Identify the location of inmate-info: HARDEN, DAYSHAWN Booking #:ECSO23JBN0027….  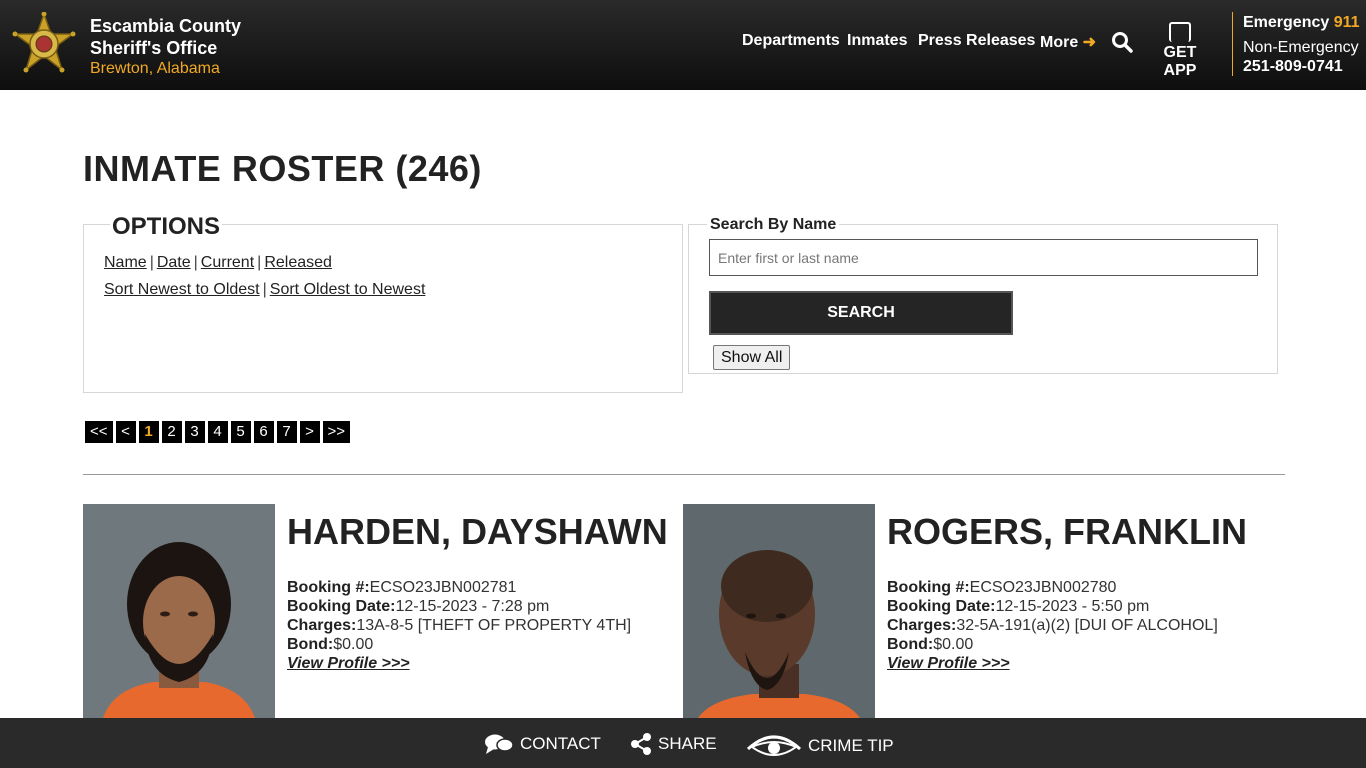
(482, 592).